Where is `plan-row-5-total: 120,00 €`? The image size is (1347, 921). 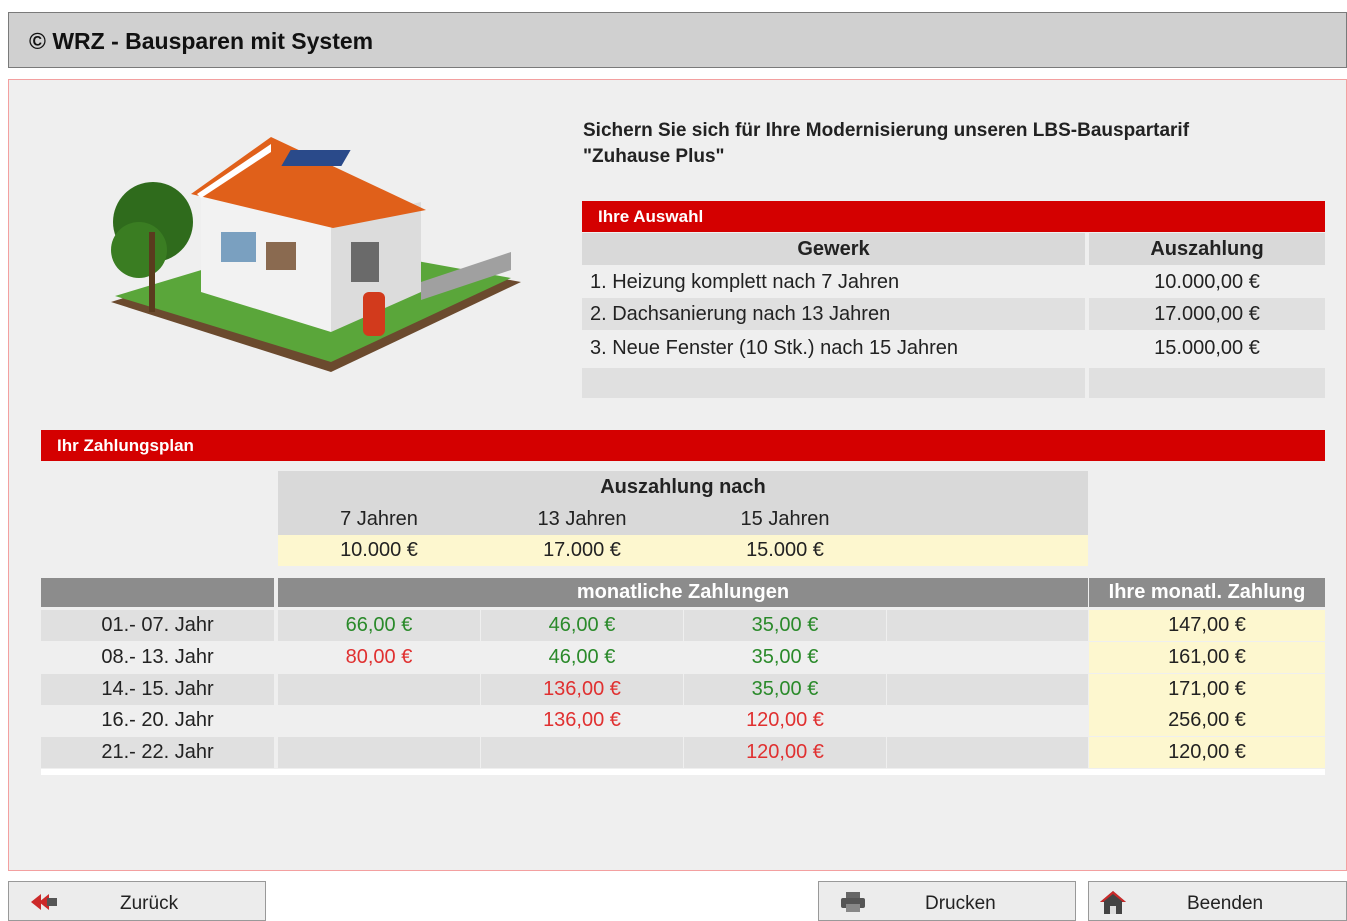 plan-row-5-total: 120,00 € is located at coordinates (1207, 752).